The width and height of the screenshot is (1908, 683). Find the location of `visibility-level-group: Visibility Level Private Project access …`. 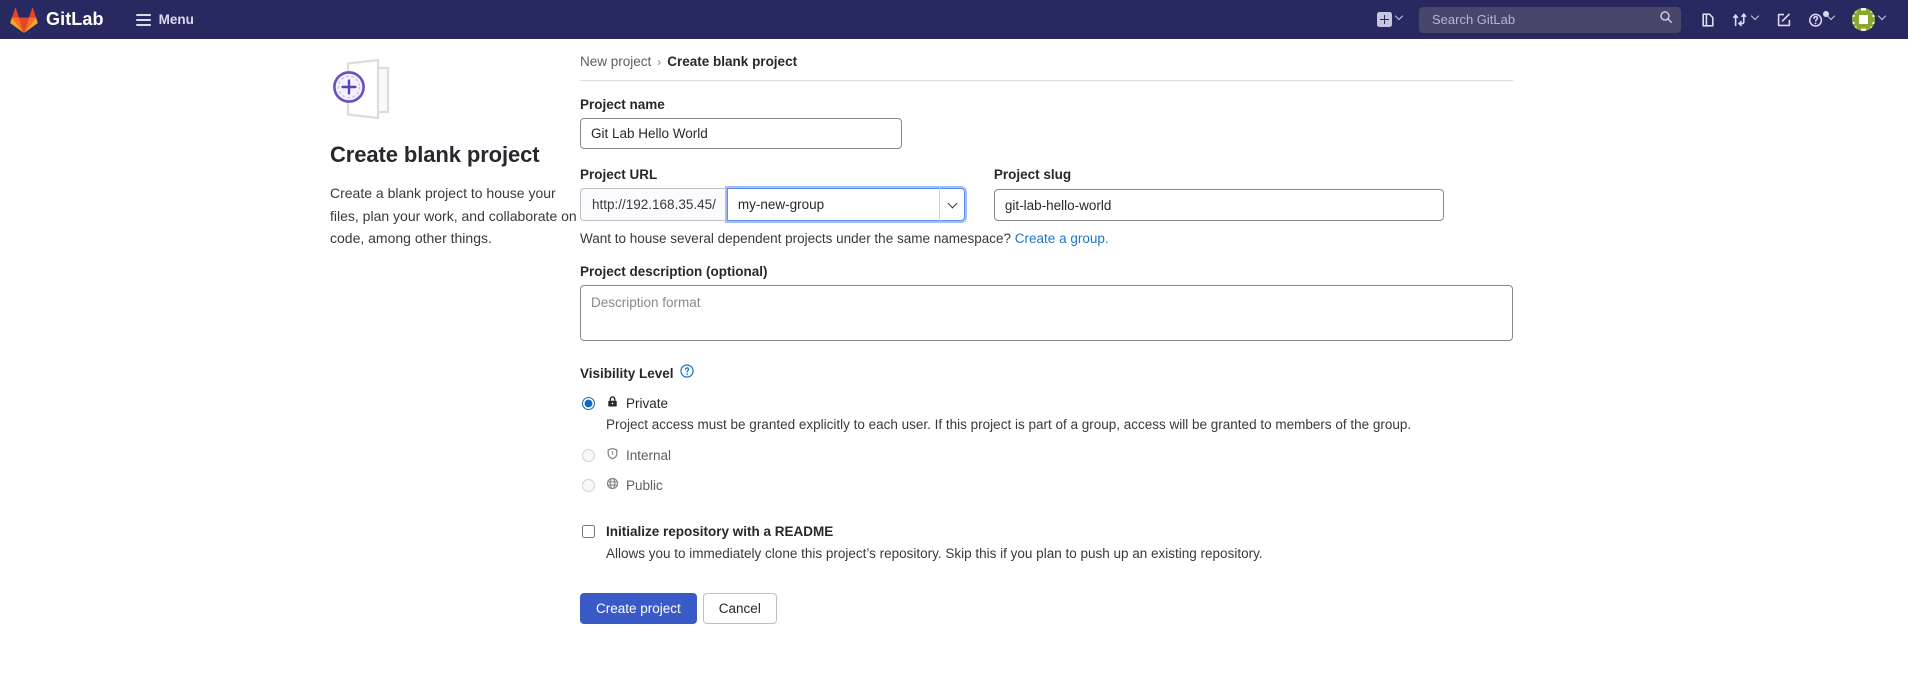

visibility-level-group: Visibility Level Private Project access … is located at coordinates (1244, 430).